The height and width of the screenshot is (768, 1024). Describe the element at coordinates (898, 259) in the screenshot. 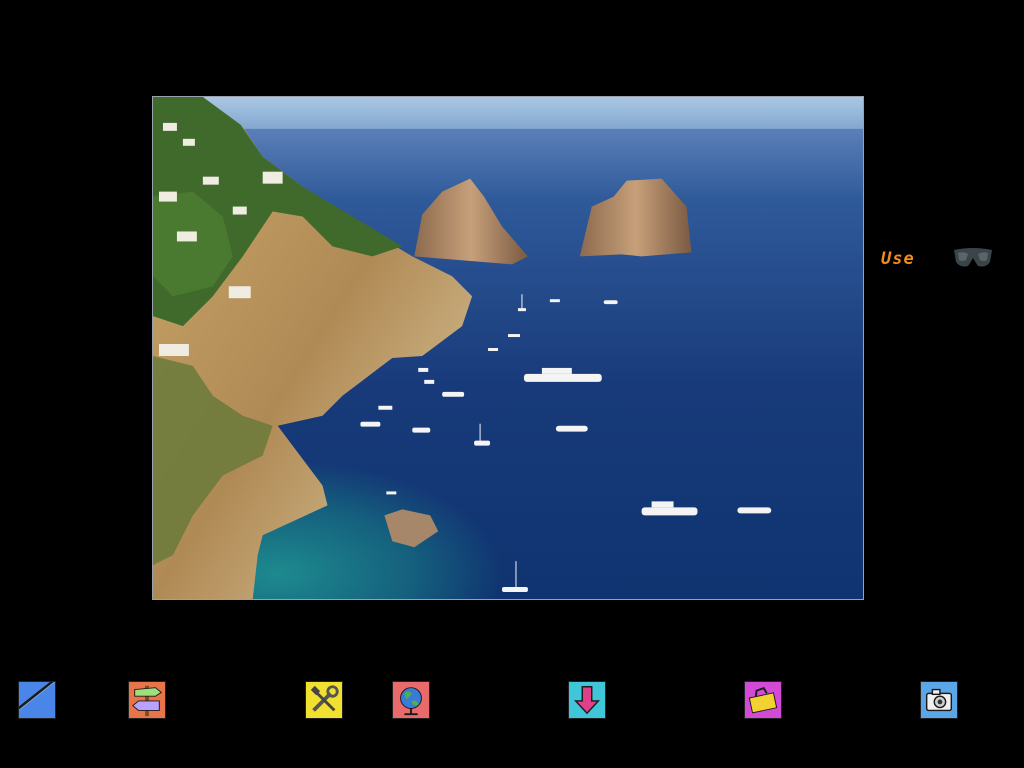

I see `use-label: Use` at that location.